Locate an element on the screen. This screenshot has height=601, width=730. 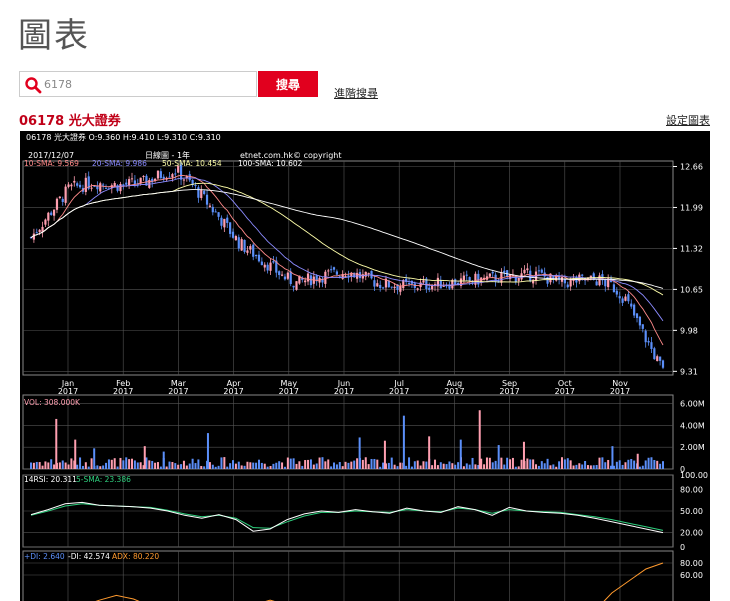
rsi-tick-label: 100.00 is located at coordinates (694, 475).